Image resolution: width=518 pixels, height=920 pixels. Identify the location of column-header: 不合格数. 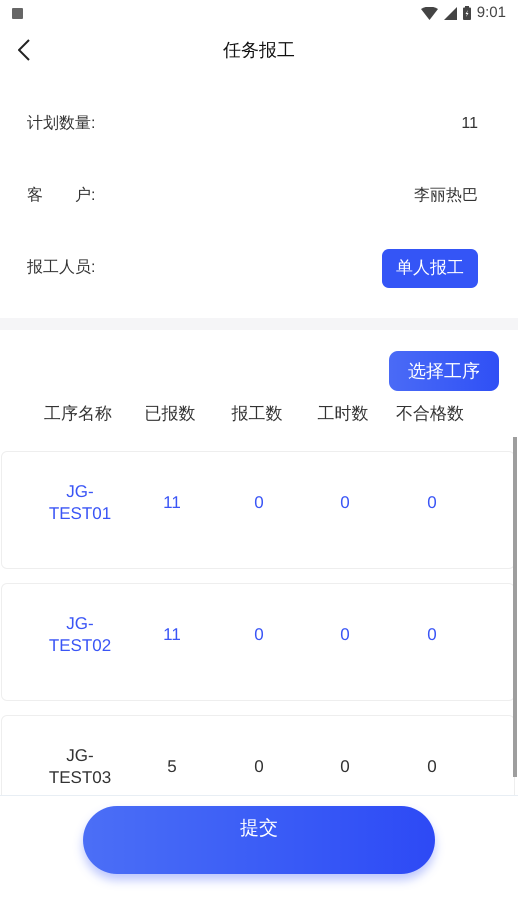
(430, 414).